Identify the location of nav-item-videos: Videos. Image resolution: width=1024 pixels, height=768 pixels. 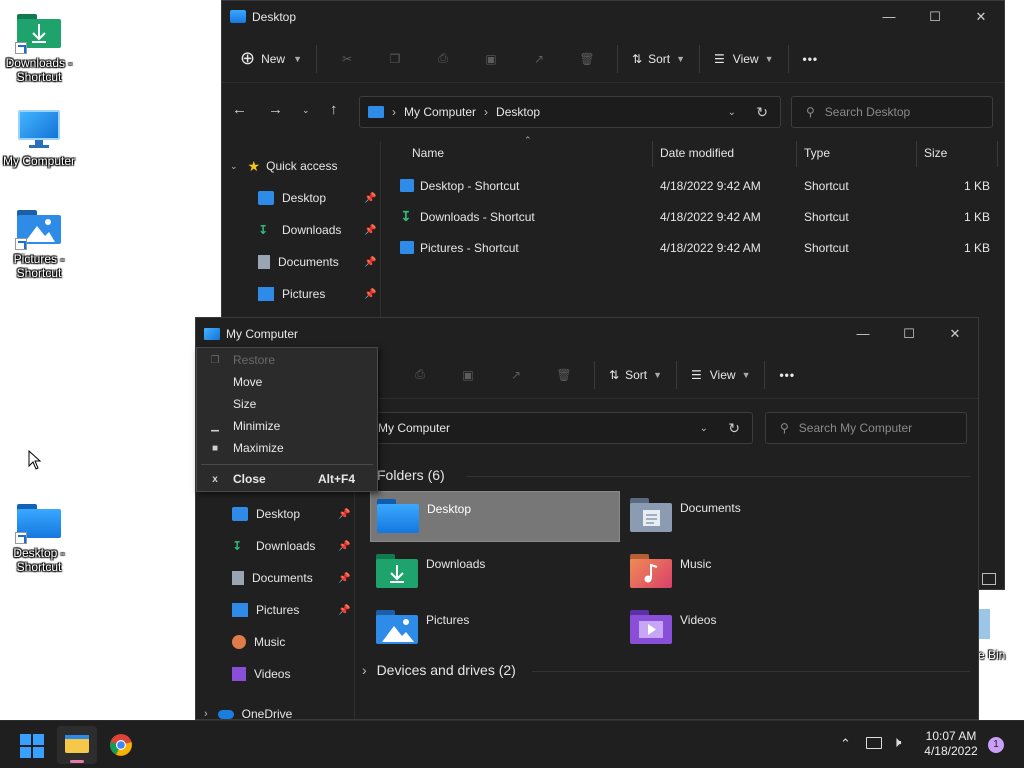
(292, 674).